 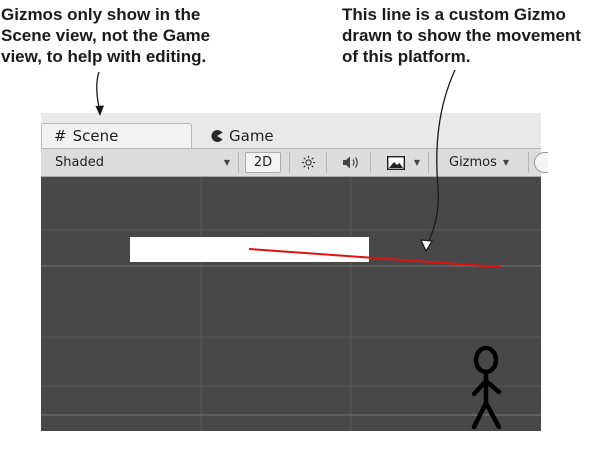 What do you see at coordinates (251, 135) in the screenshot?
I see `tab-game-label: Game` at bounding box center [251, 135].